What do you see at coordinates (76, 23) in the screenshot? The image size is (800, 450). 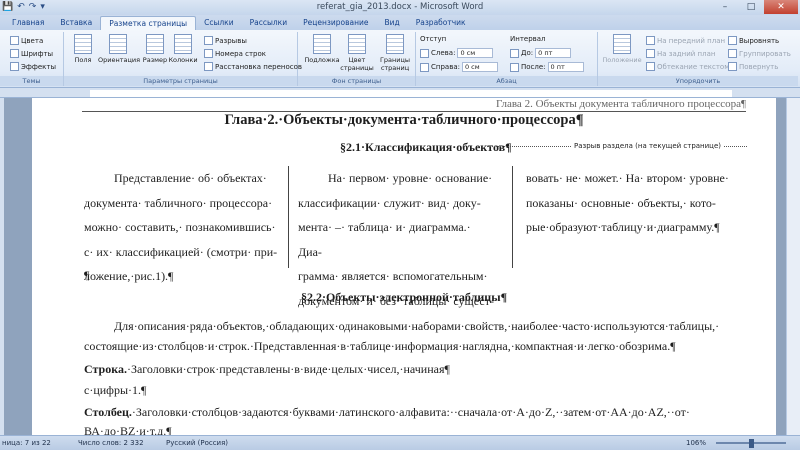 I see `tab-insert: Вставка` at bounding box center [76, 23].